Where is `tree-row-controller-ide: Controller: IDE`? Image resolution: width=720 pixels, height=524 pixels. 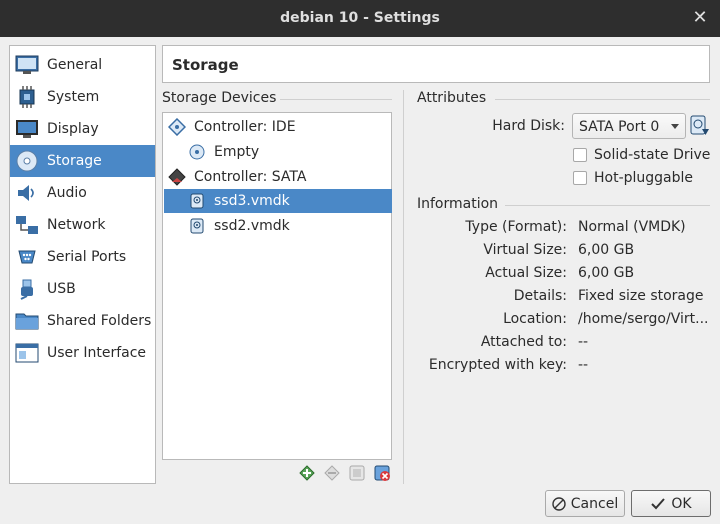
tree-row-controller-ide: Controller: IDE is located at coordinates (278, 127).